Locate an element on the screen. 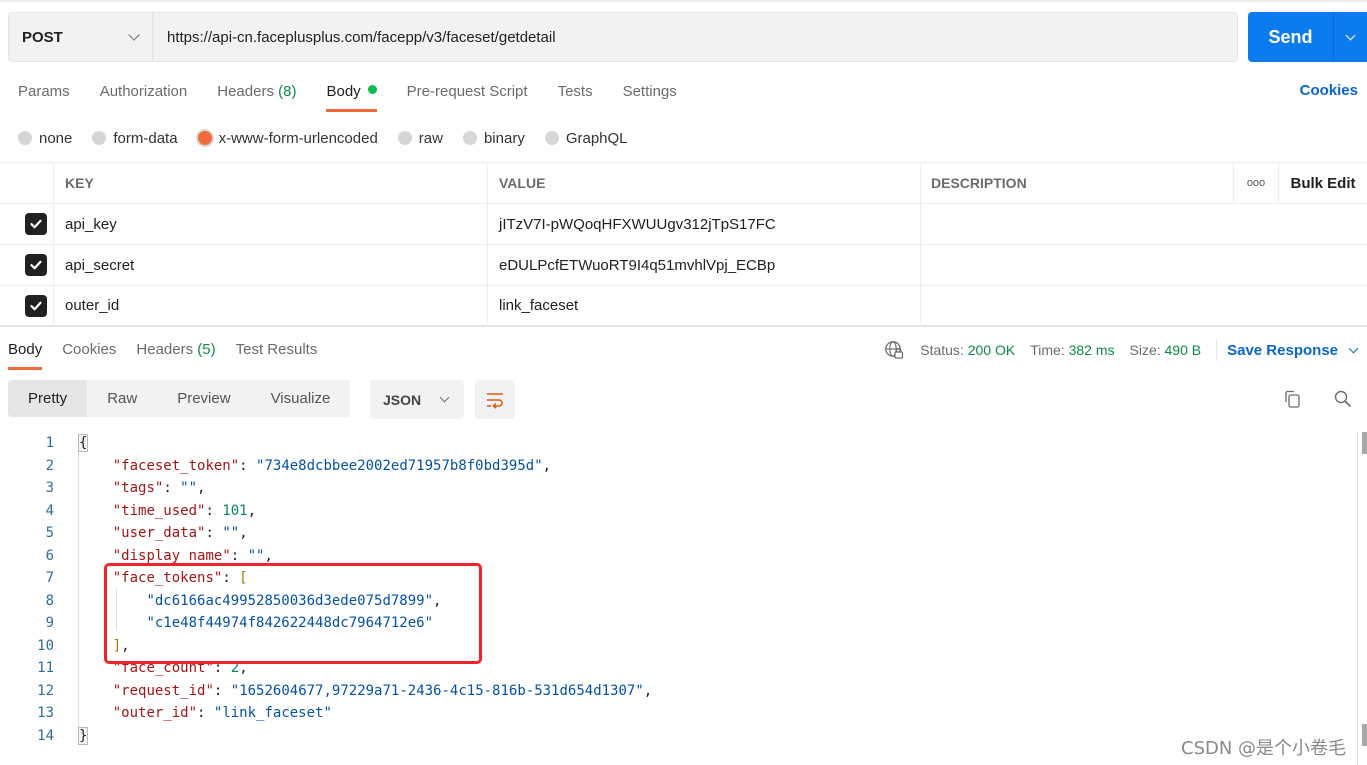  value-cell: link_faceset is located at coordinates (704, 305).